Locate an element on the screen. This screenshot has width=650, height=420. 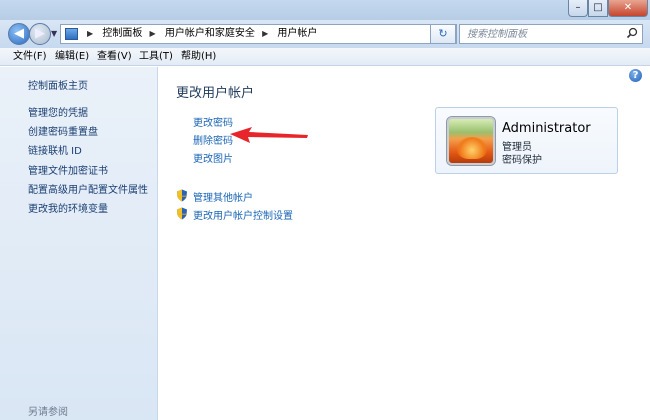
breadcrumb-user-accounts: 用户帐户 is located at coordinates (297, 33).